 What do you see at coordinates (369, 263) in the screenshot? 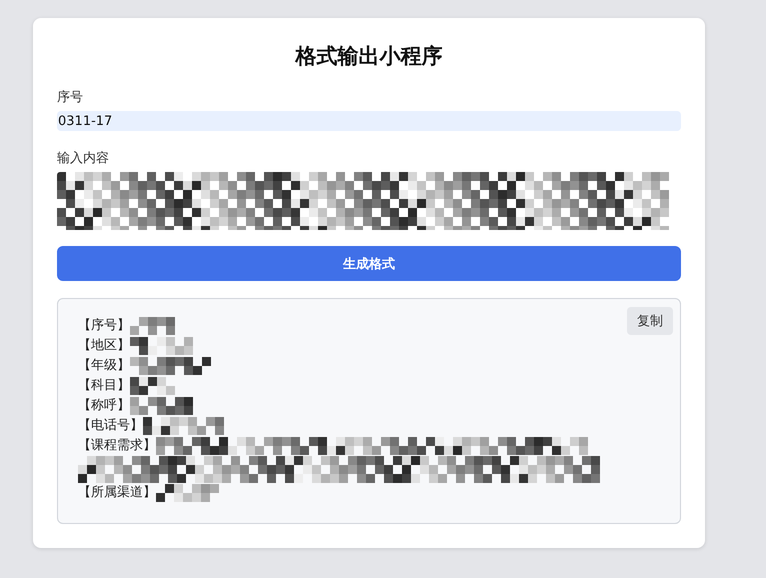
I see `generate-button: 生成格式` at bounding box center [369, 263].